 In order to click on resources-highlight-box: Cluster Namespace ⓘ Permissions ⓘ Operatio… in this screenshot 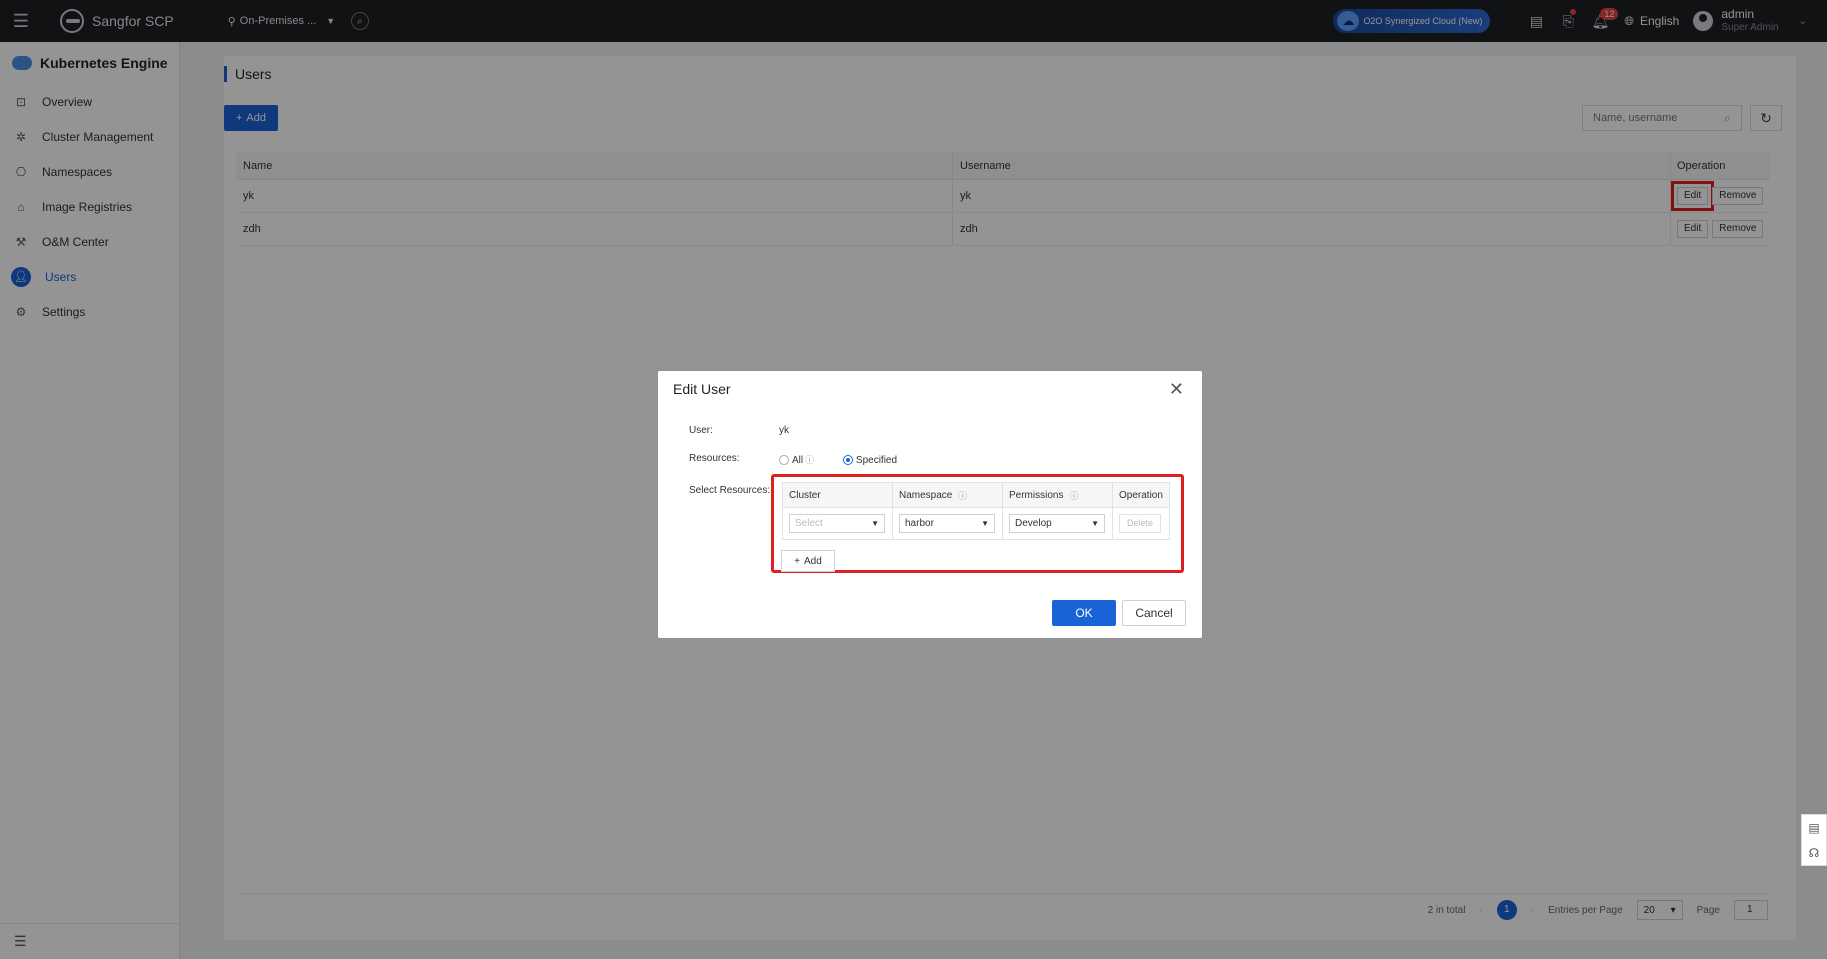, I will do `click(977, 523)`.